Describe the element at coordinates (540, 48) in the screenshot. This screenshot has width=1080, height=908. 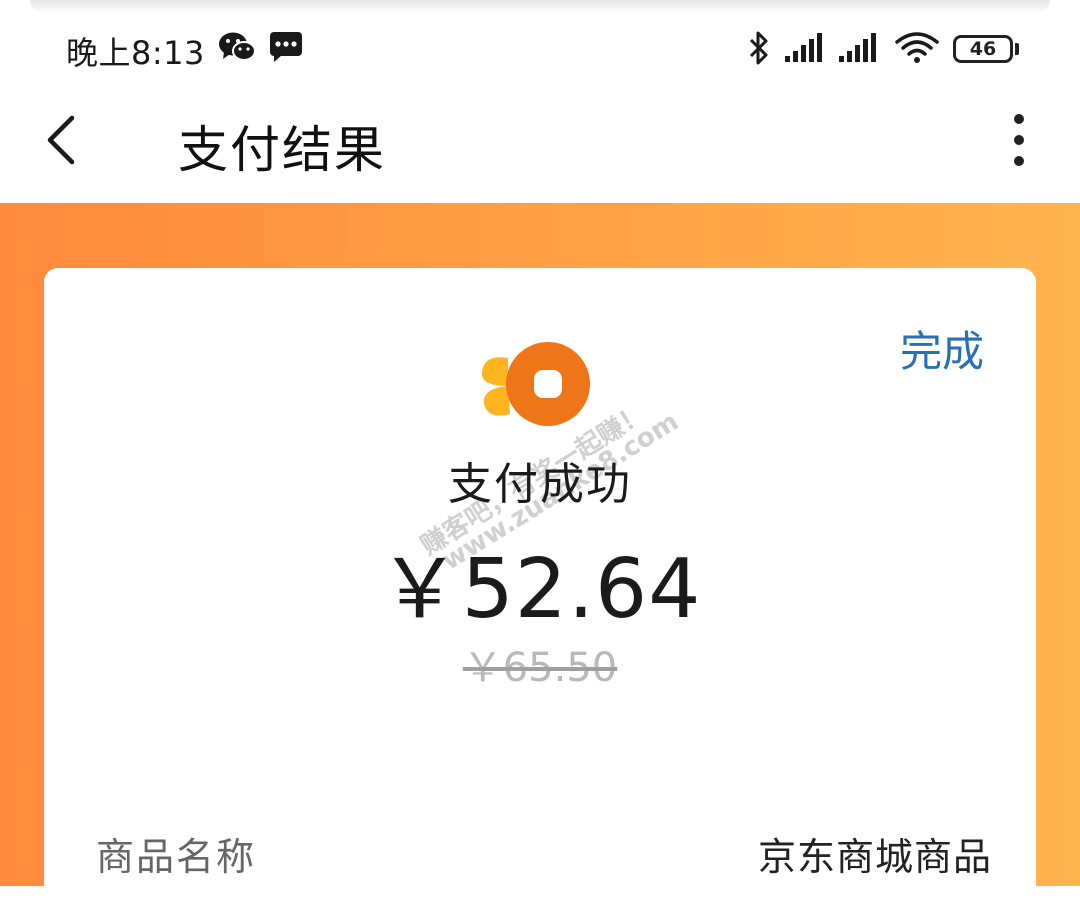
I see `status-bar: 晚上8:13 46` at that location.